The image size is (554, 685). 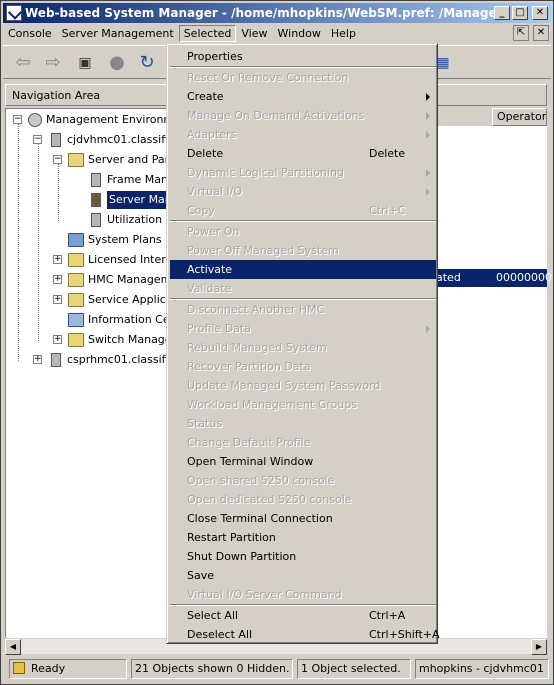 I want to click on stop-icon: ●, so click(x=117, y=63).